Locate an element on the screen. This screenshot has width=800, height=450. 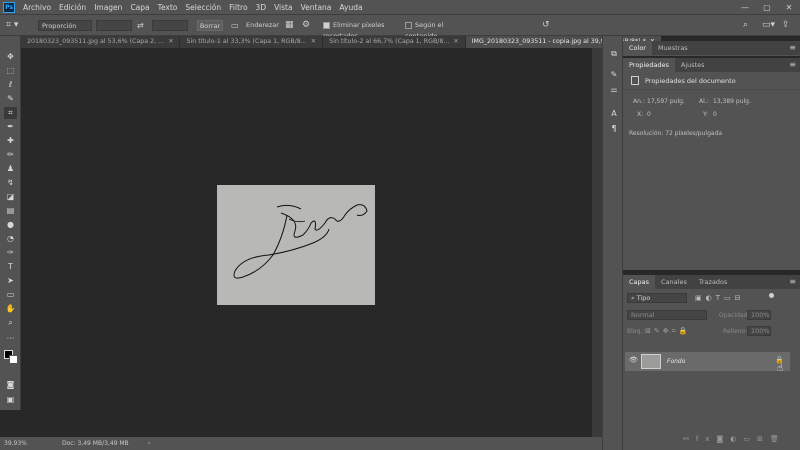
marquee-tool-icon: ⬚ is located at coordinates (10, 71).